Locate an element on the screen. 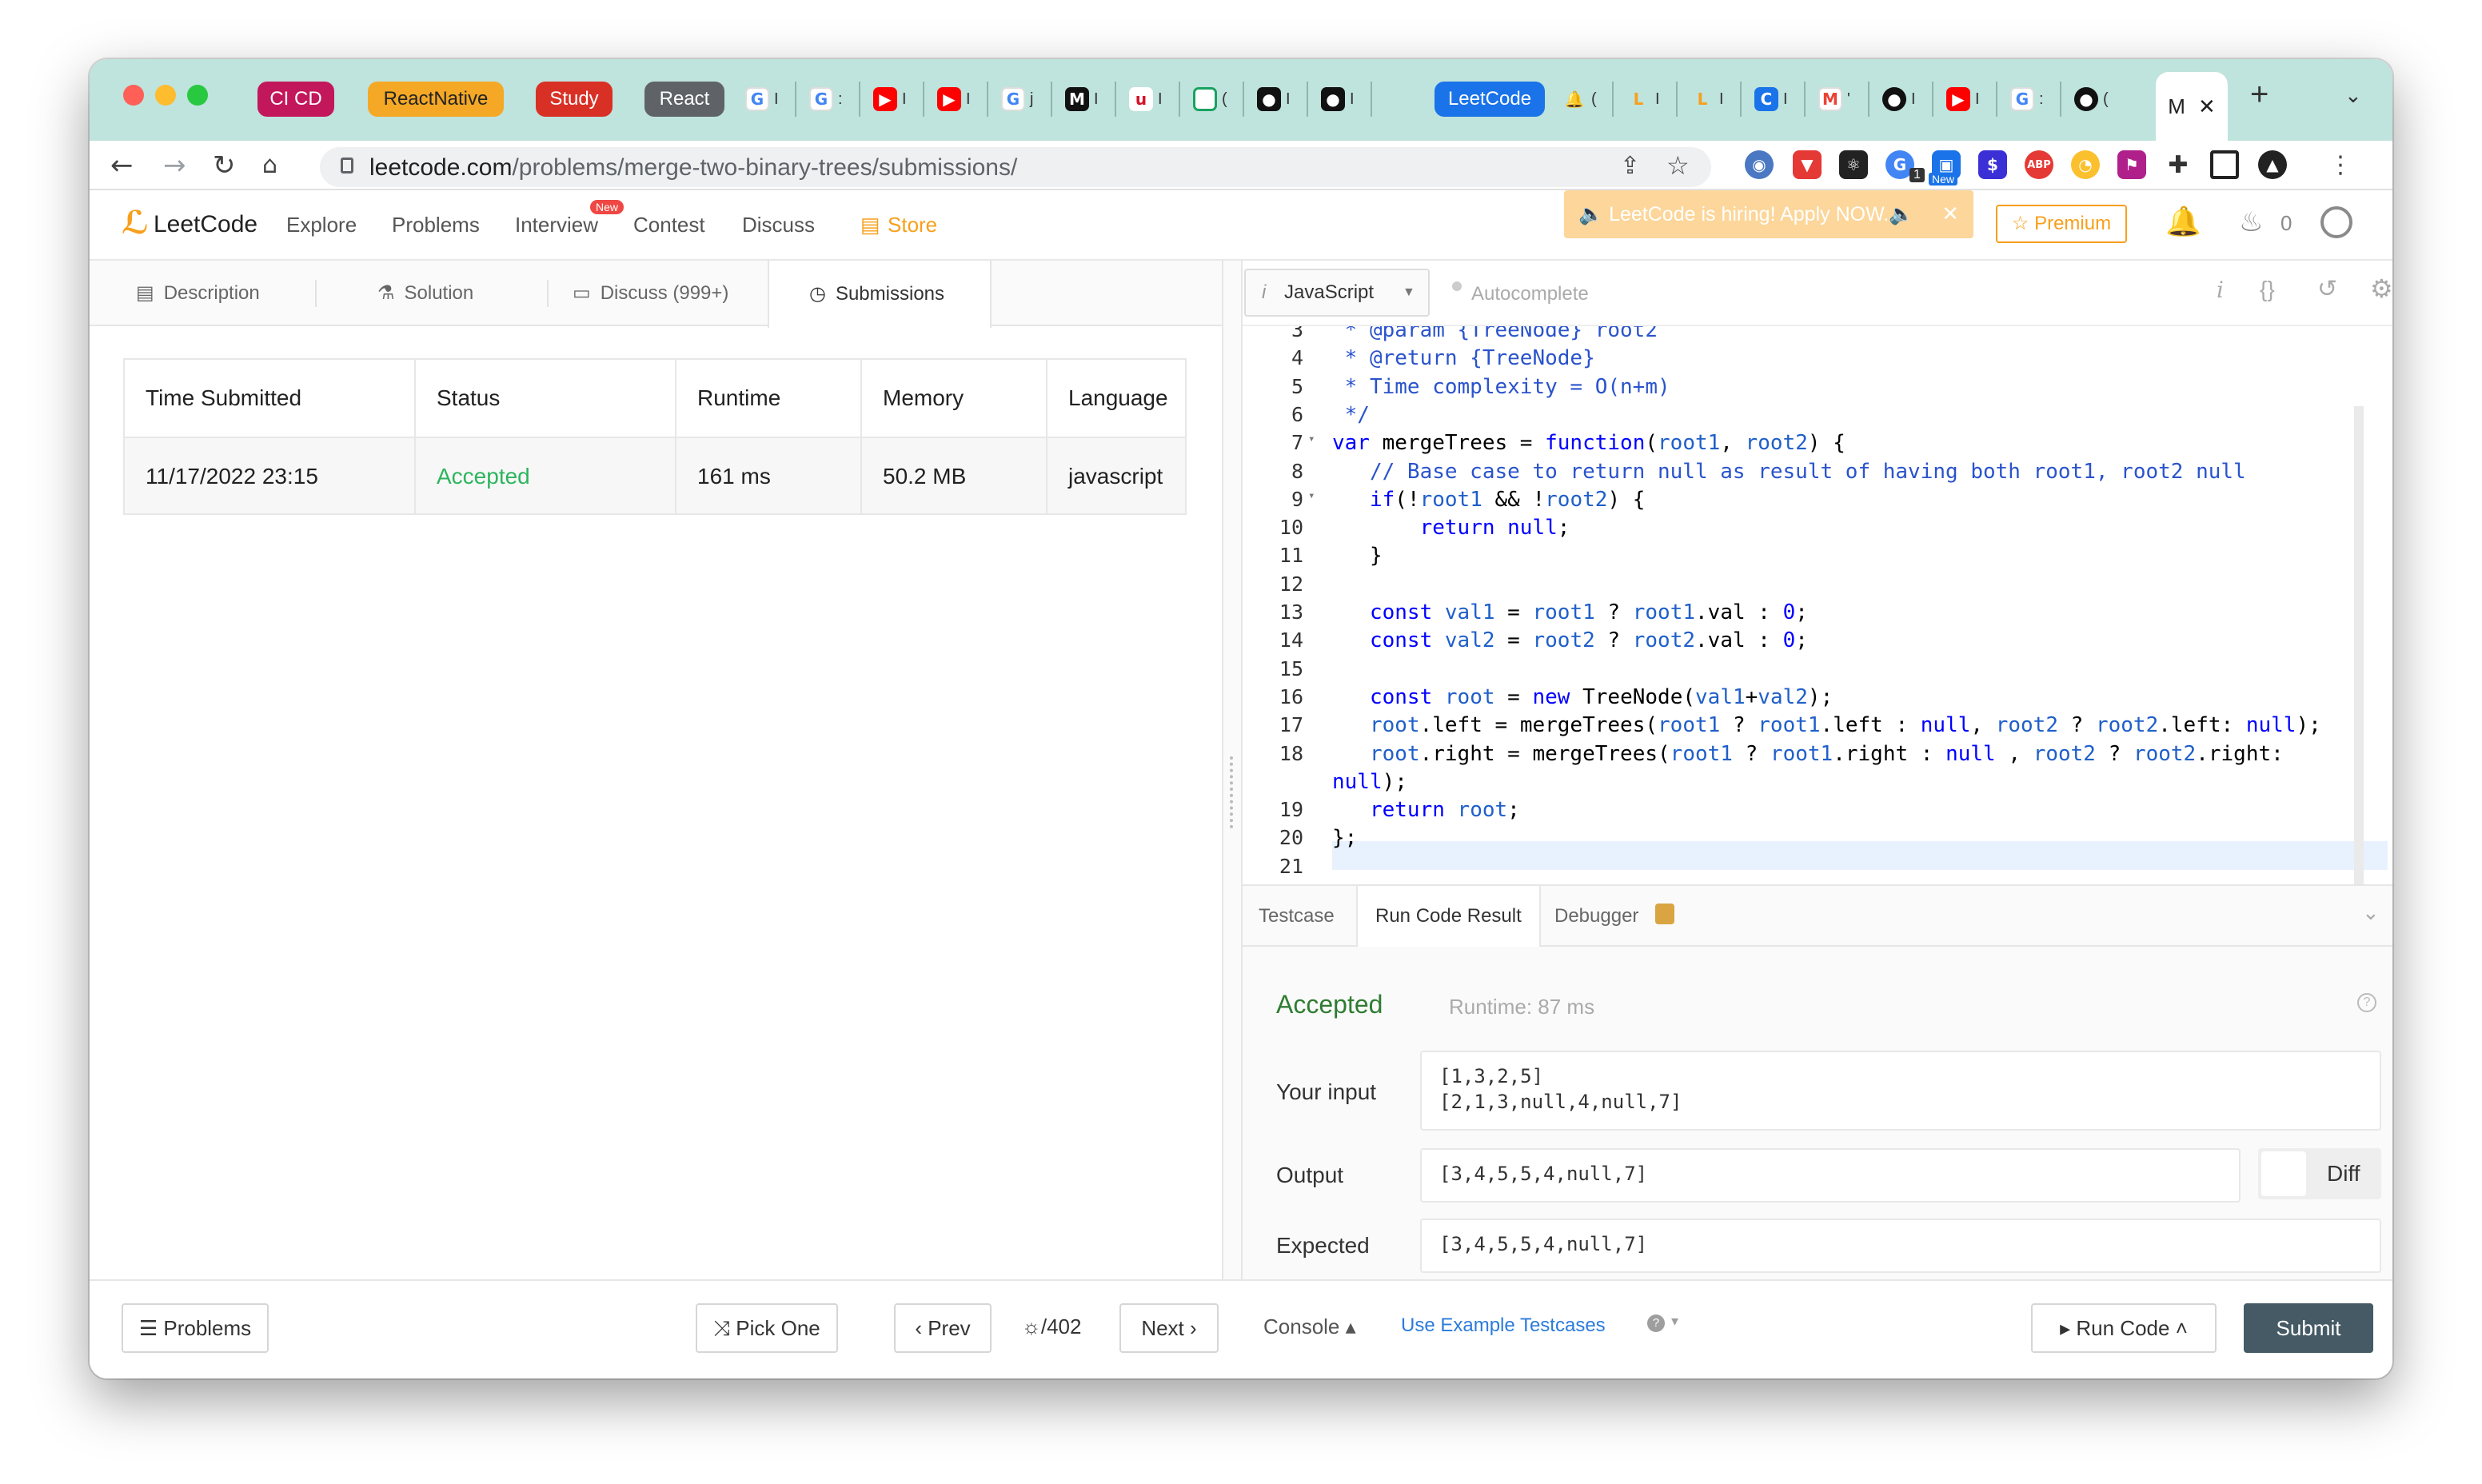 This screenshot has height=1484, width=2482. home-icon: ⌂ is located at coordinates (269, 165).